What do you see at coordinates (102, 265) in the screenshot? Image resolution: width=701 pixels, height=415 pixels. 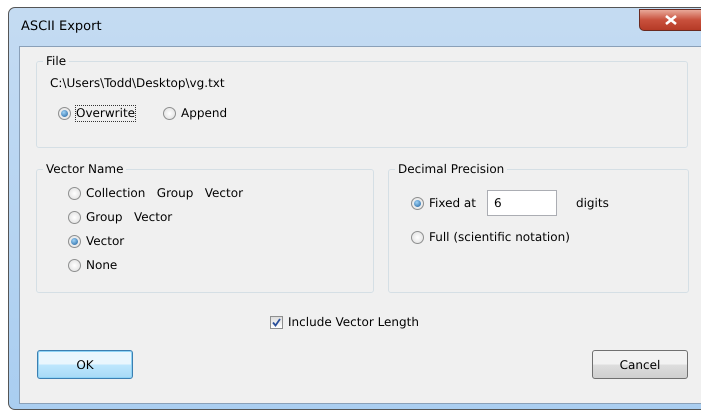 I see `option-label: None` at bounding box center [102, 265].